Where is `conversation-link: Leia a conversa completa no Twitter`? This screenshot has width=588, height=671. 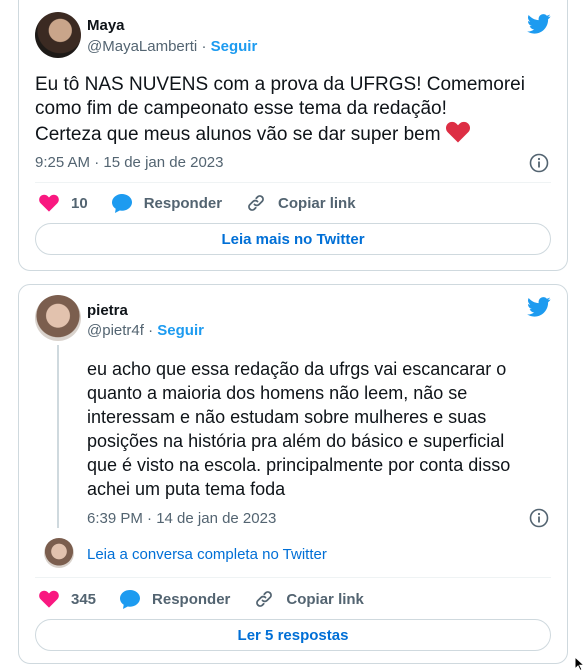
conversation-link: Leia a conversa completa no Twitter is located at coordinates (207, 554).